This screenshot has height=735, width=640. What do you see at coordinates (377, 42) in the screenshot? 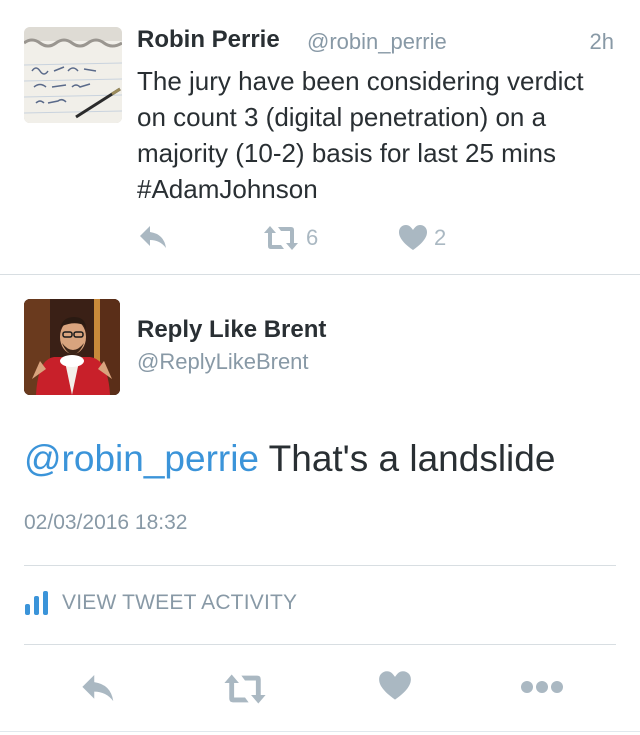
I see `robin-perrie-handle: @robin_perrie` at bounding box center [377, 42].